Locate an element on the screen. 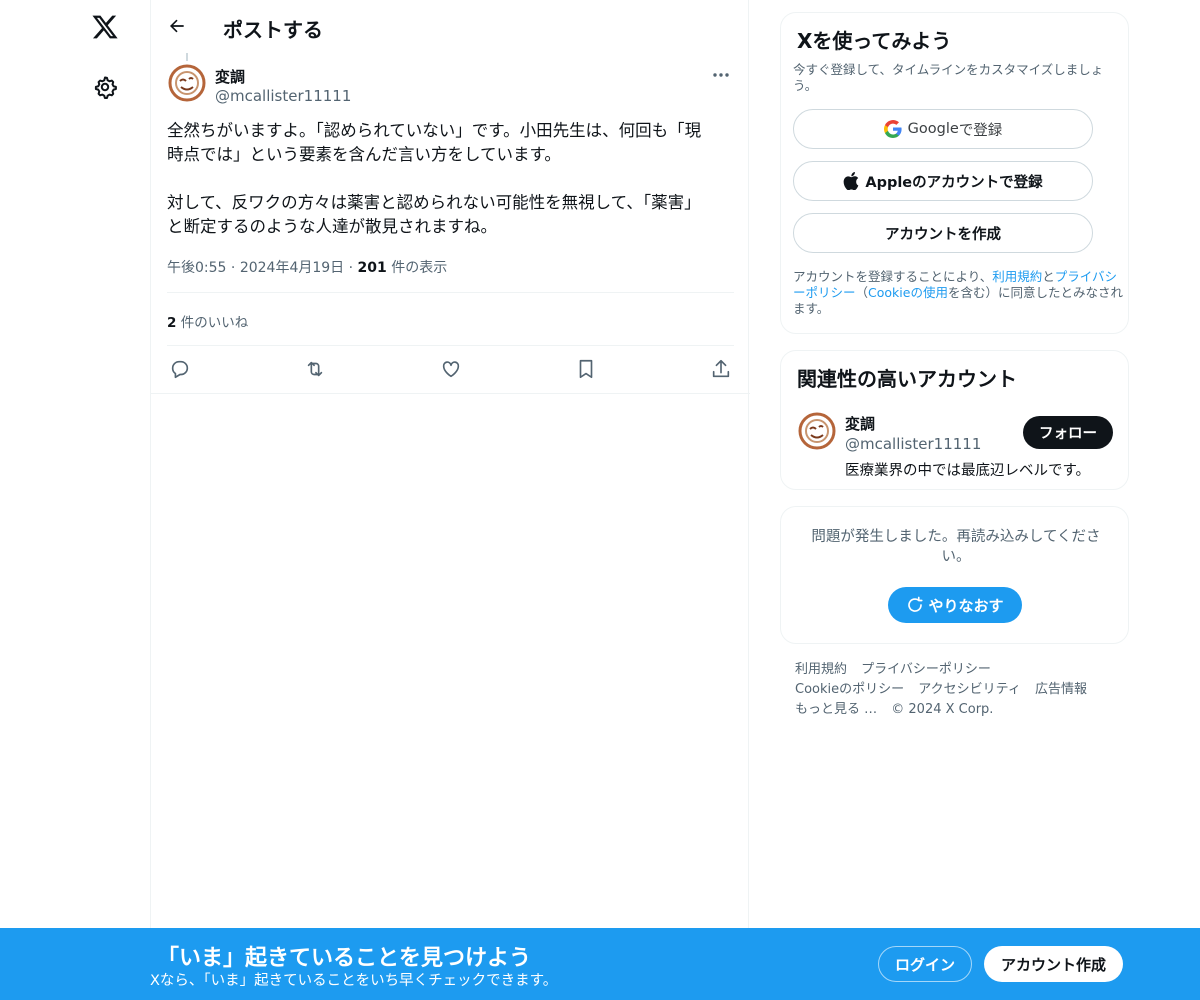  thread-line is located at coordinates (187, 57).